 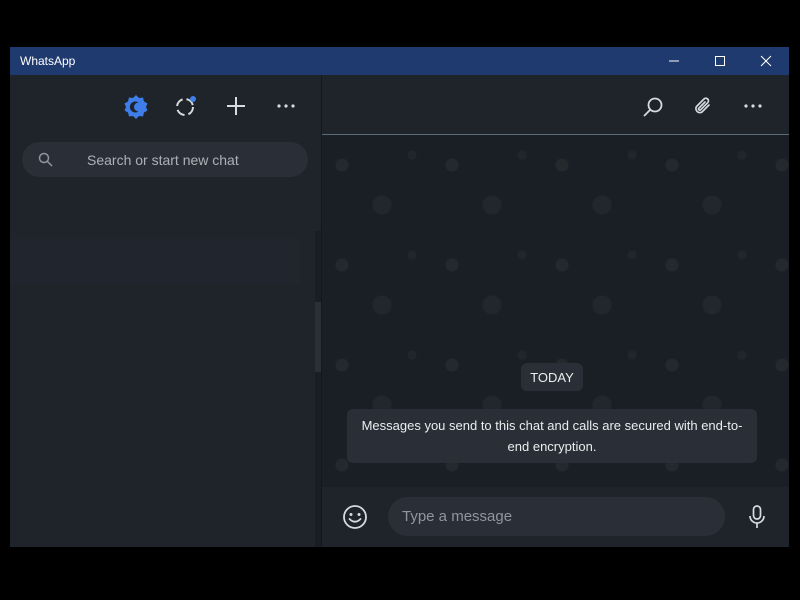 I want to click on search-placeholder: Search or start new chat, so click(x=163, y=160).